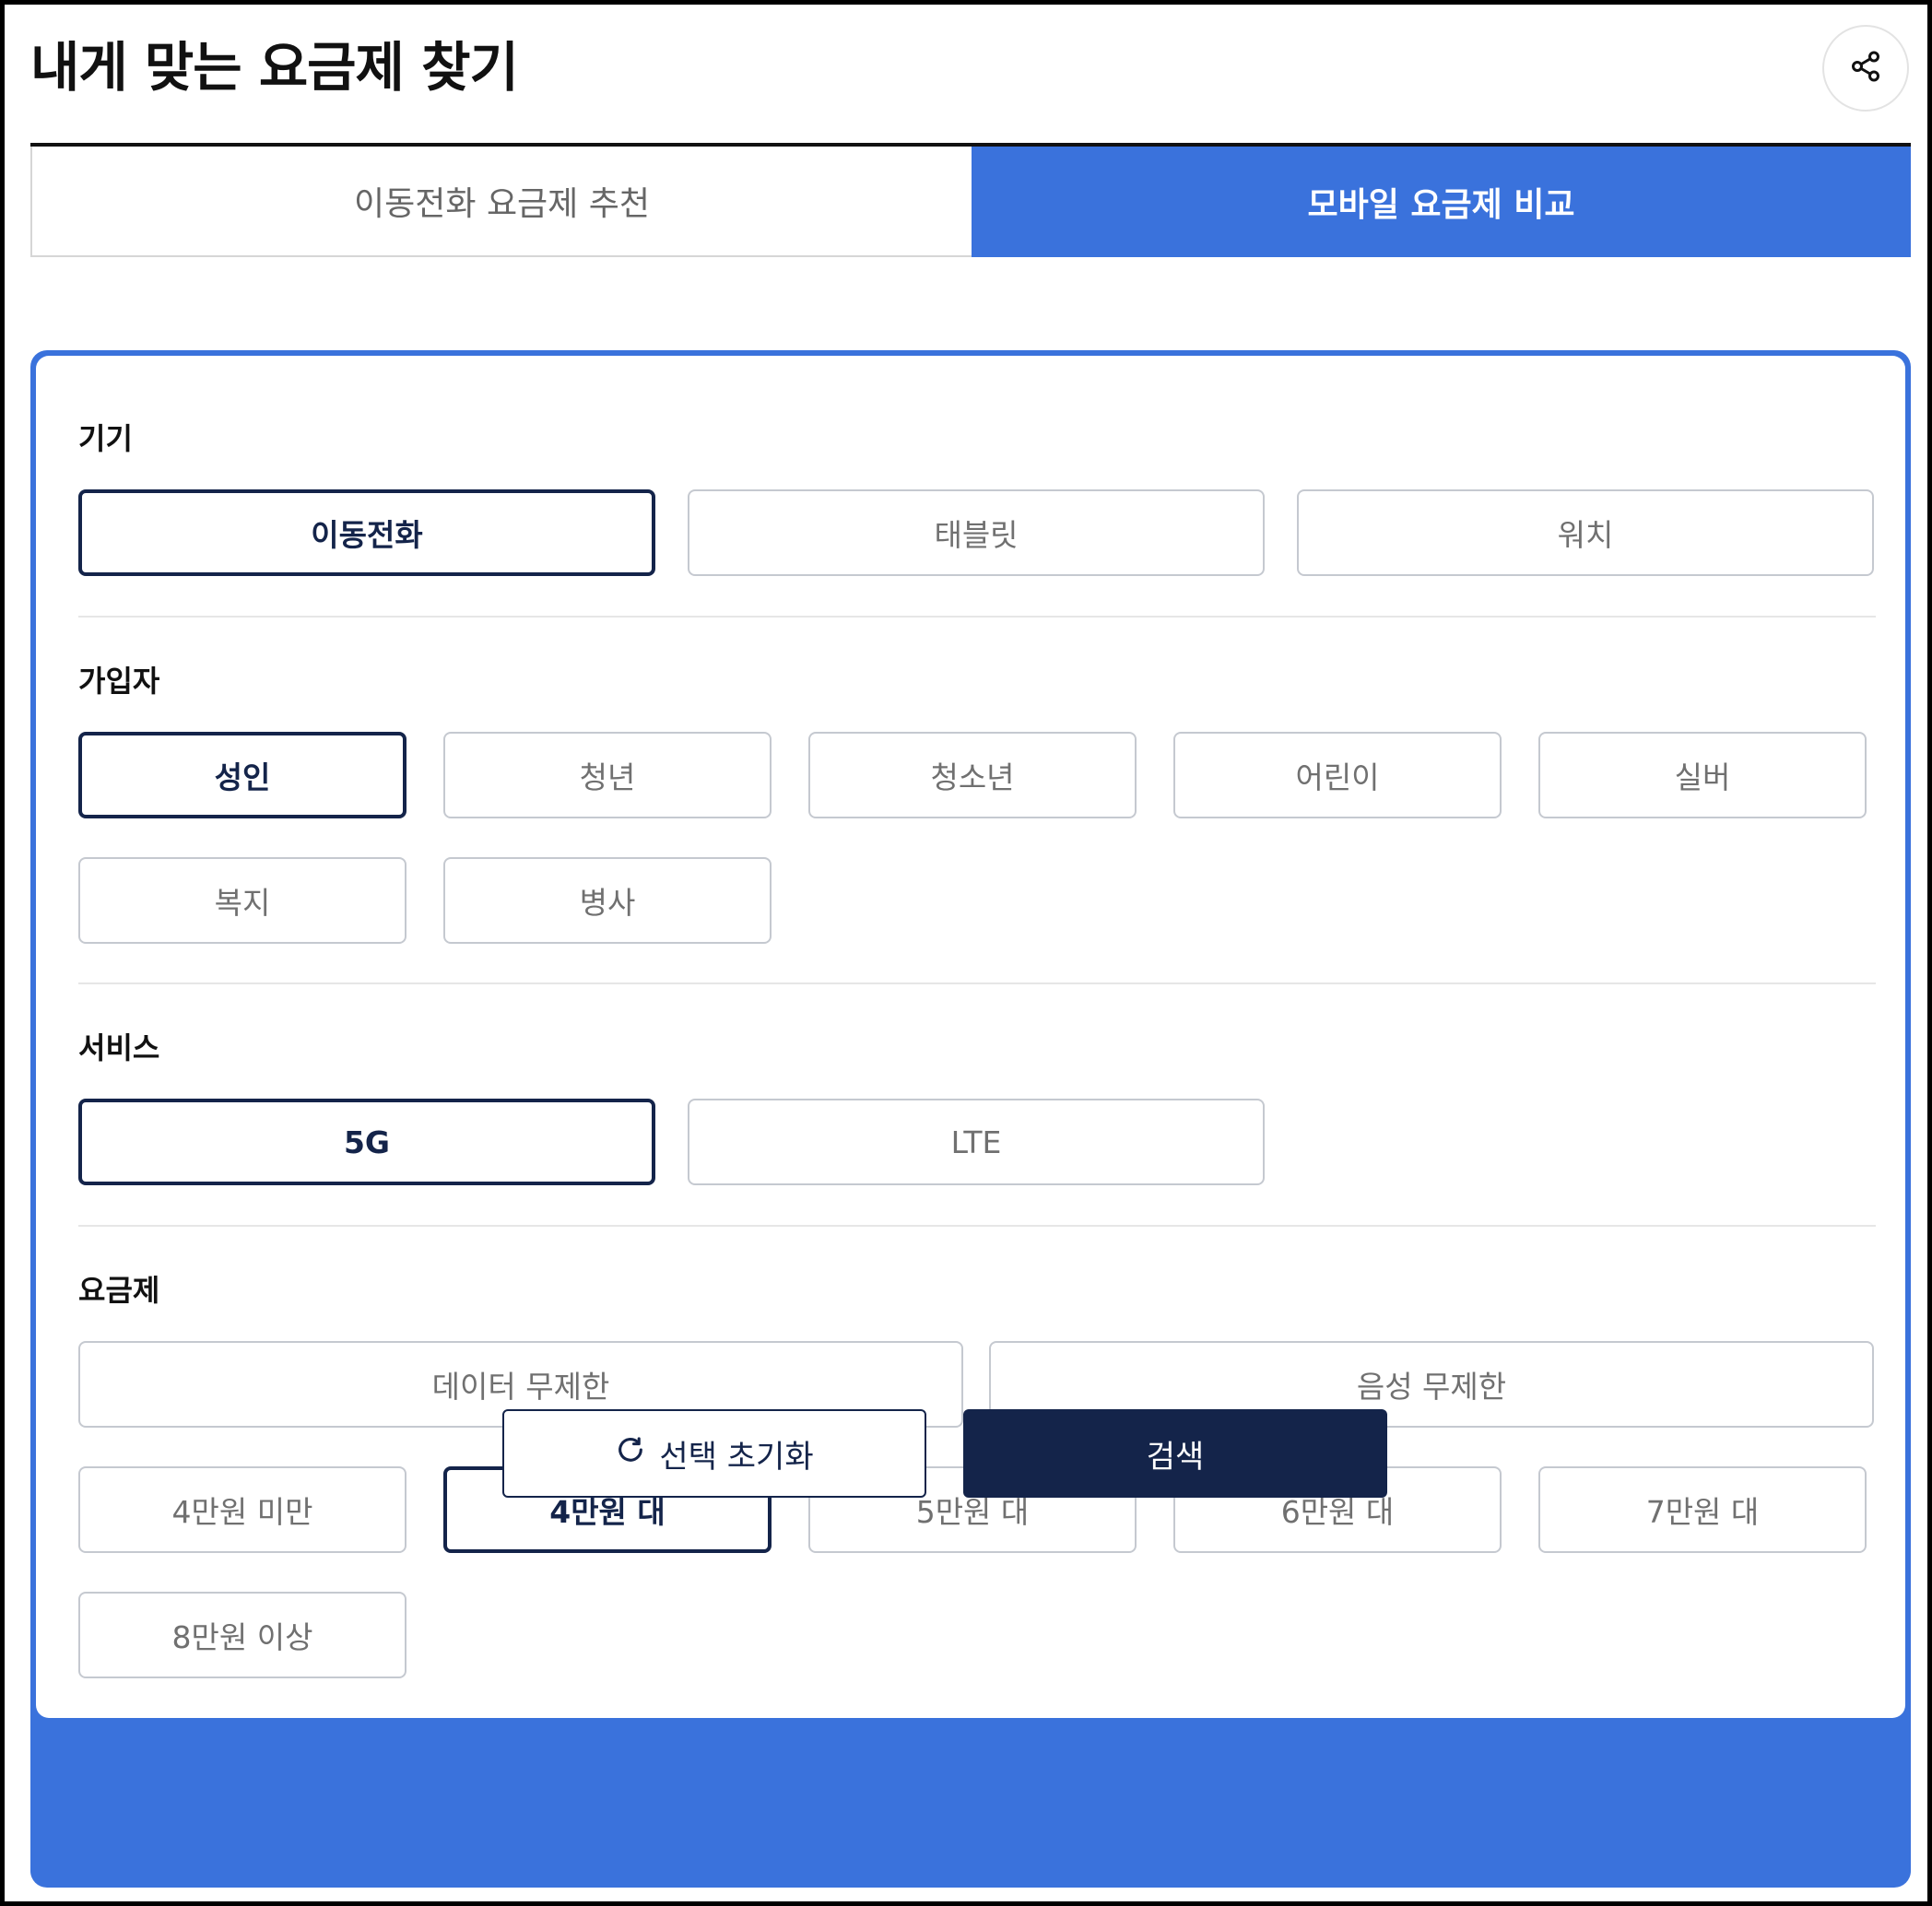 The image size is (1932, 1906). Describe the element at coordinates (976, 532) in the screenshot. I see `option-device-tablet: 태블릿` at that location.